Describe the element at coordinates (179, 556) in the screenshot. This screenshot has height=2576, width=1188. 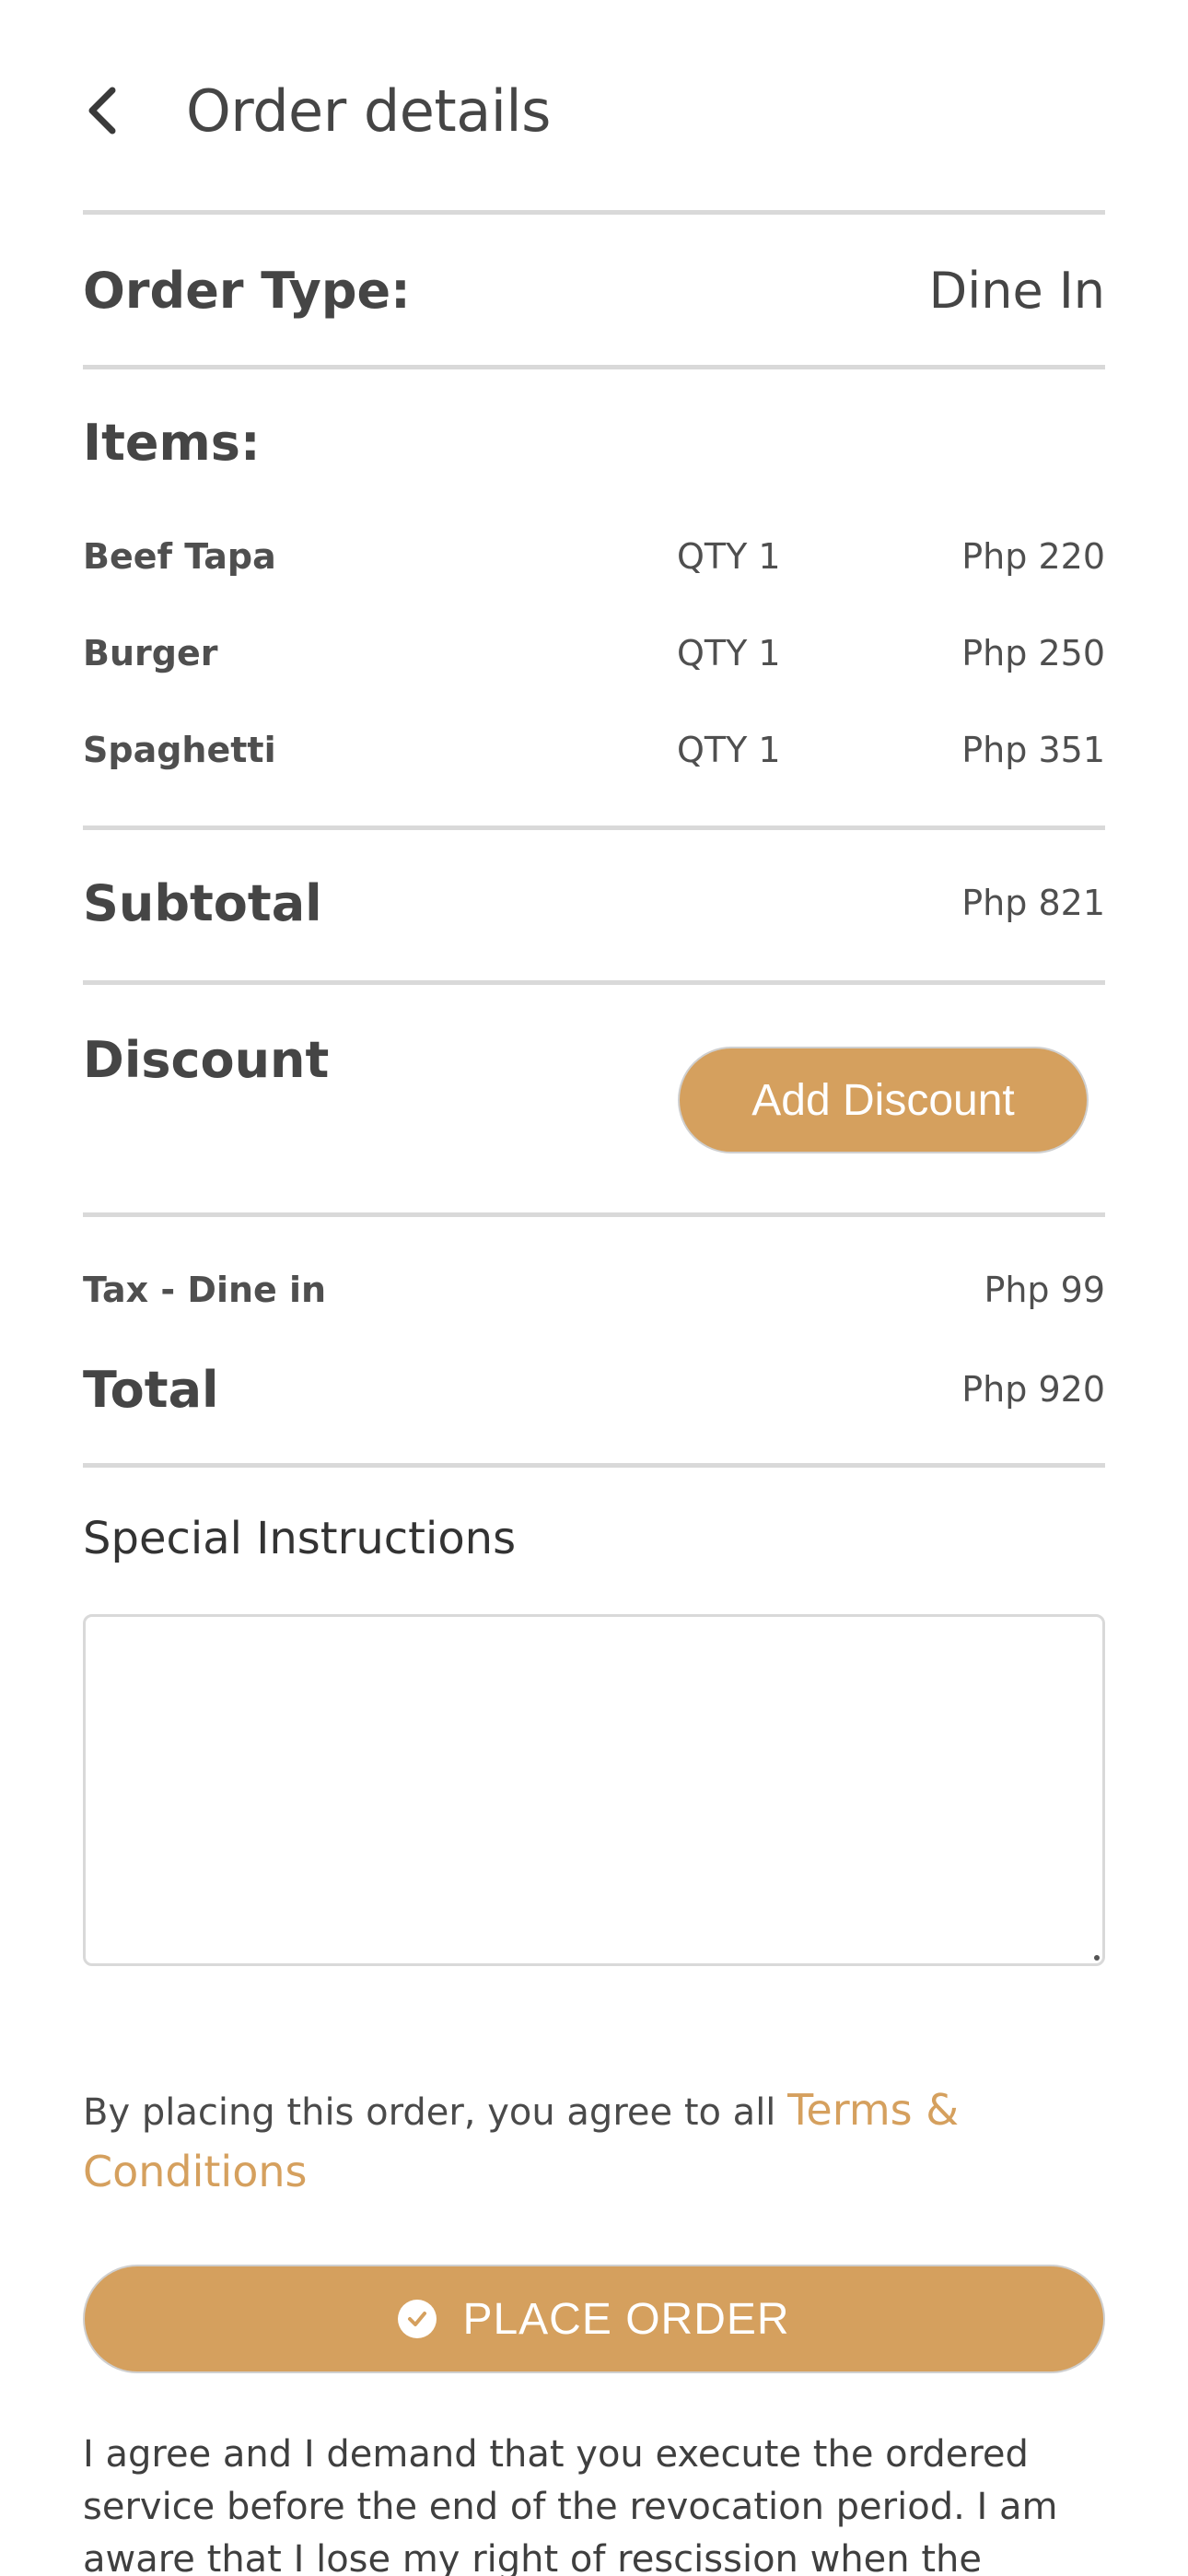
I see `item-name: Beef Tapa` at that location.